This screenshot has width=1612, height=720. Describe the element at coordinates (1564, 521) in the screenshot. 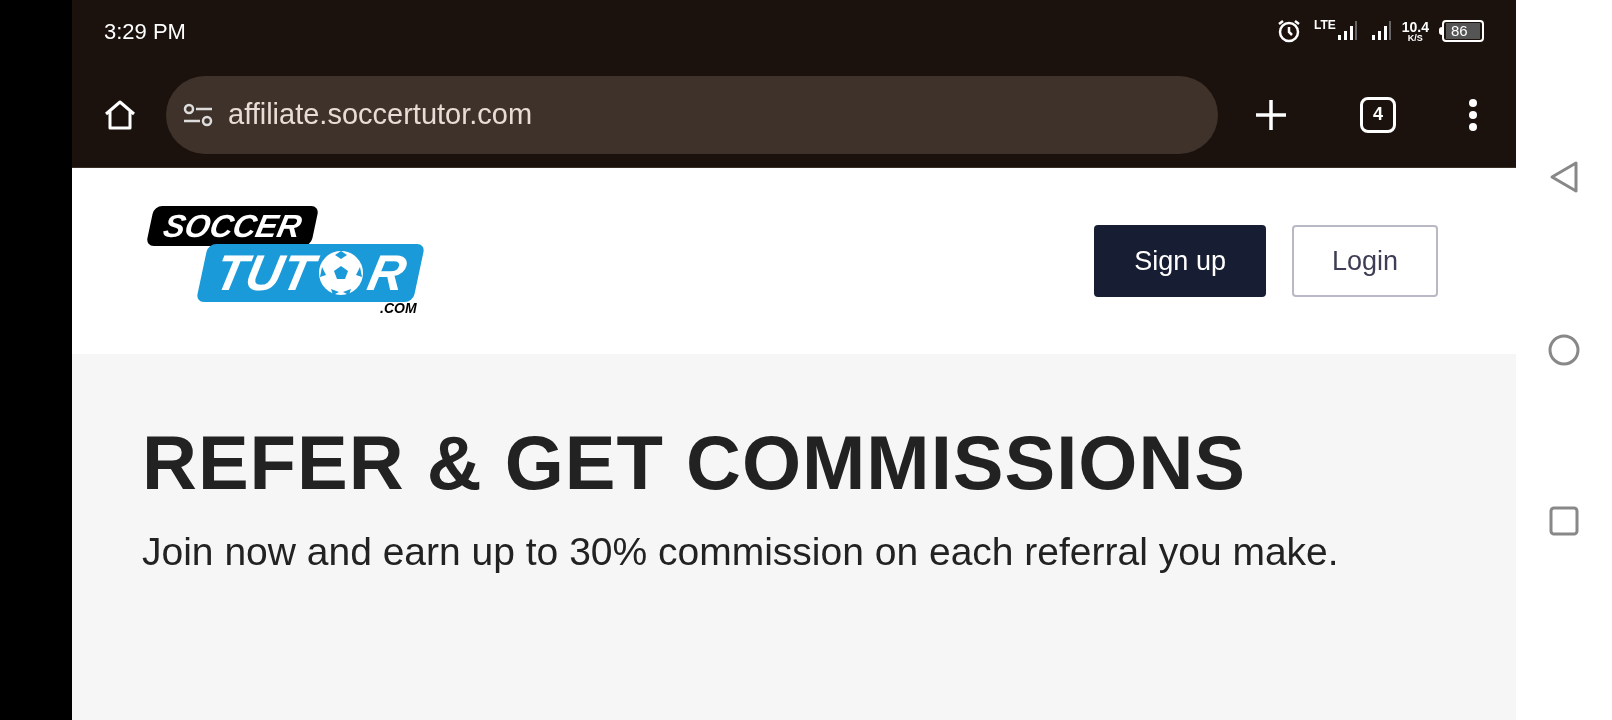

I see `recents-icon` at that location.